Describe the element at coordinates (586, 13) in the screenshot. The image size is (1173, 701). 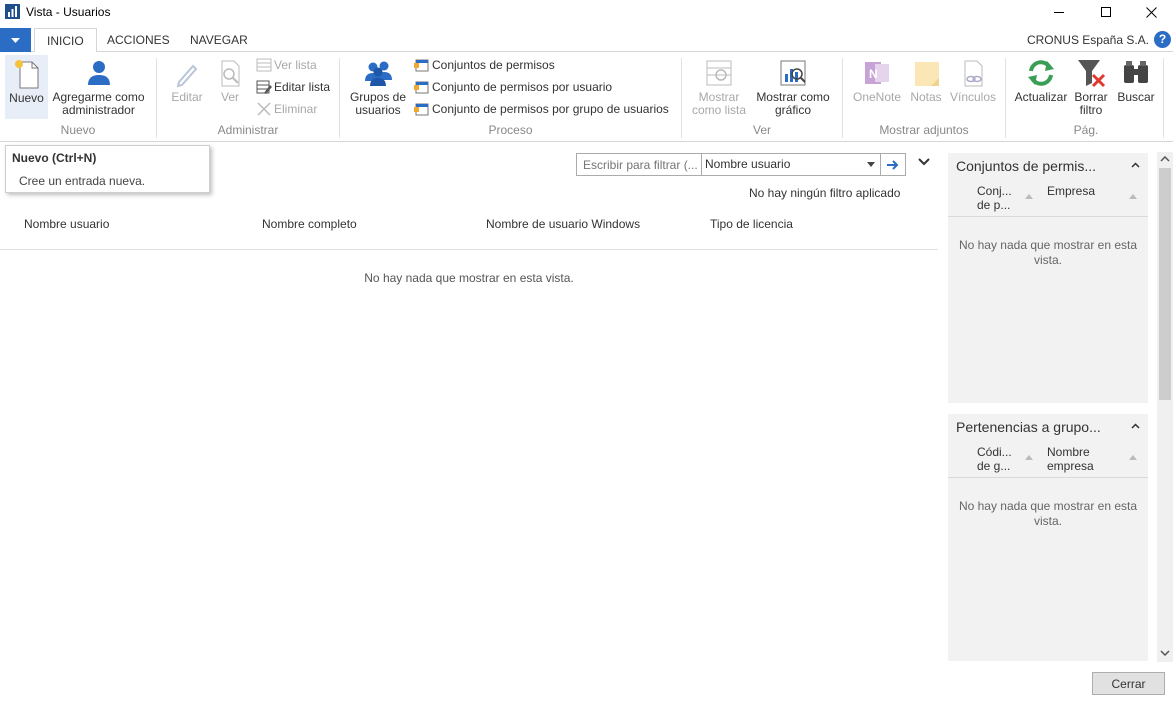
I see `title-bar: Vista - Usuarios` at that location.